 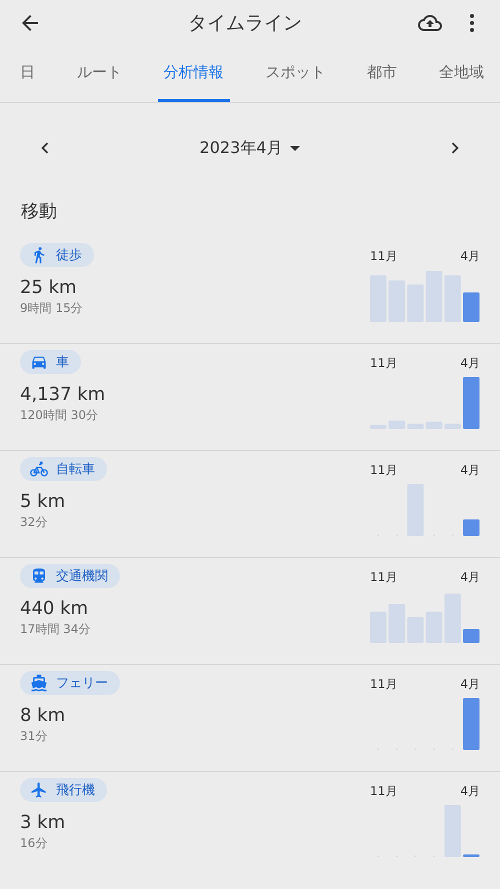 What do you see at coordinates (295, 73) in the screenshot?
I see `tab: スポット` at bounding box center [295, 73].